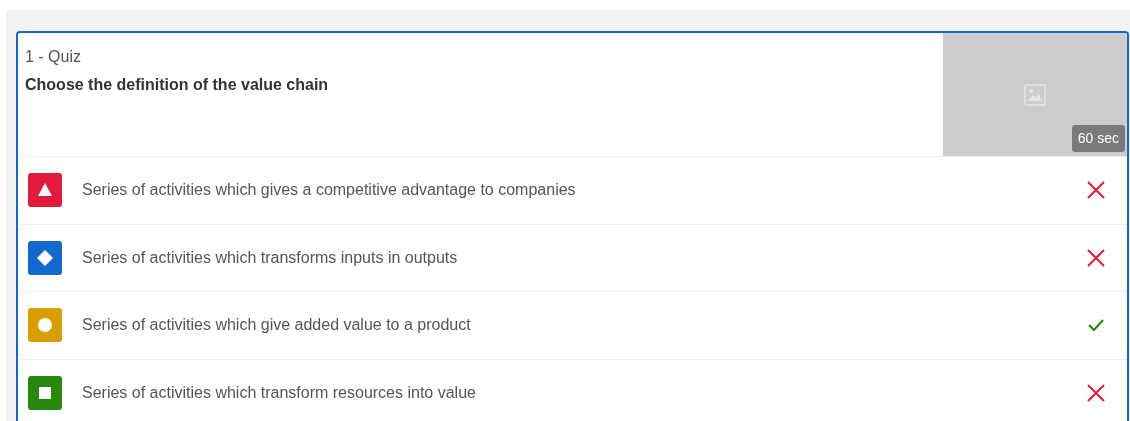  Describe the element at coordinates (53, 57) in the screenshot. I see `question-number: 1 - Quiz` at that location.